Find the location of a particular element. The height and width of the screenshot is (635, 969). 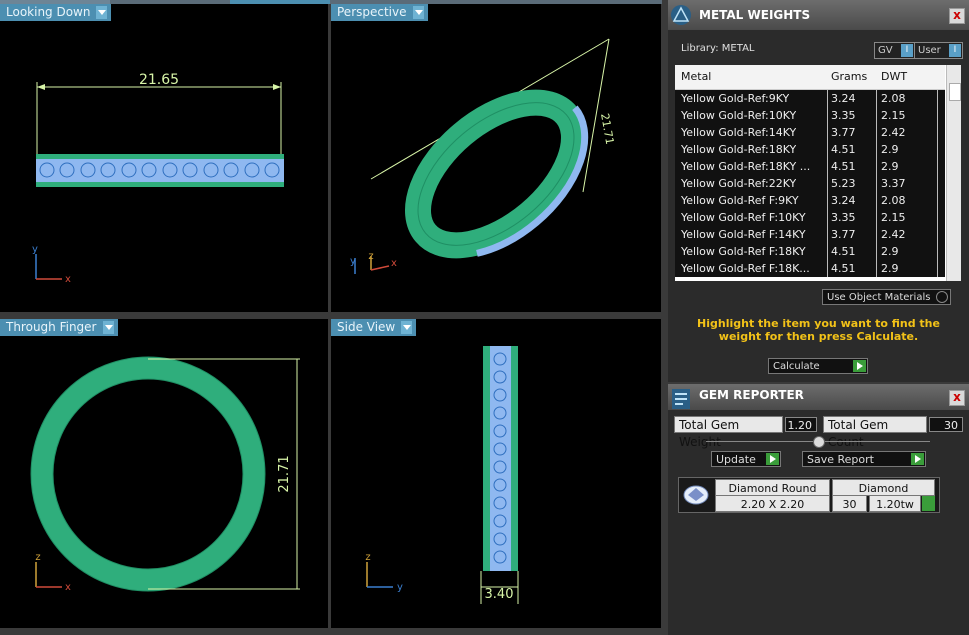

update-label: Update is located at coordinates (736, 459).